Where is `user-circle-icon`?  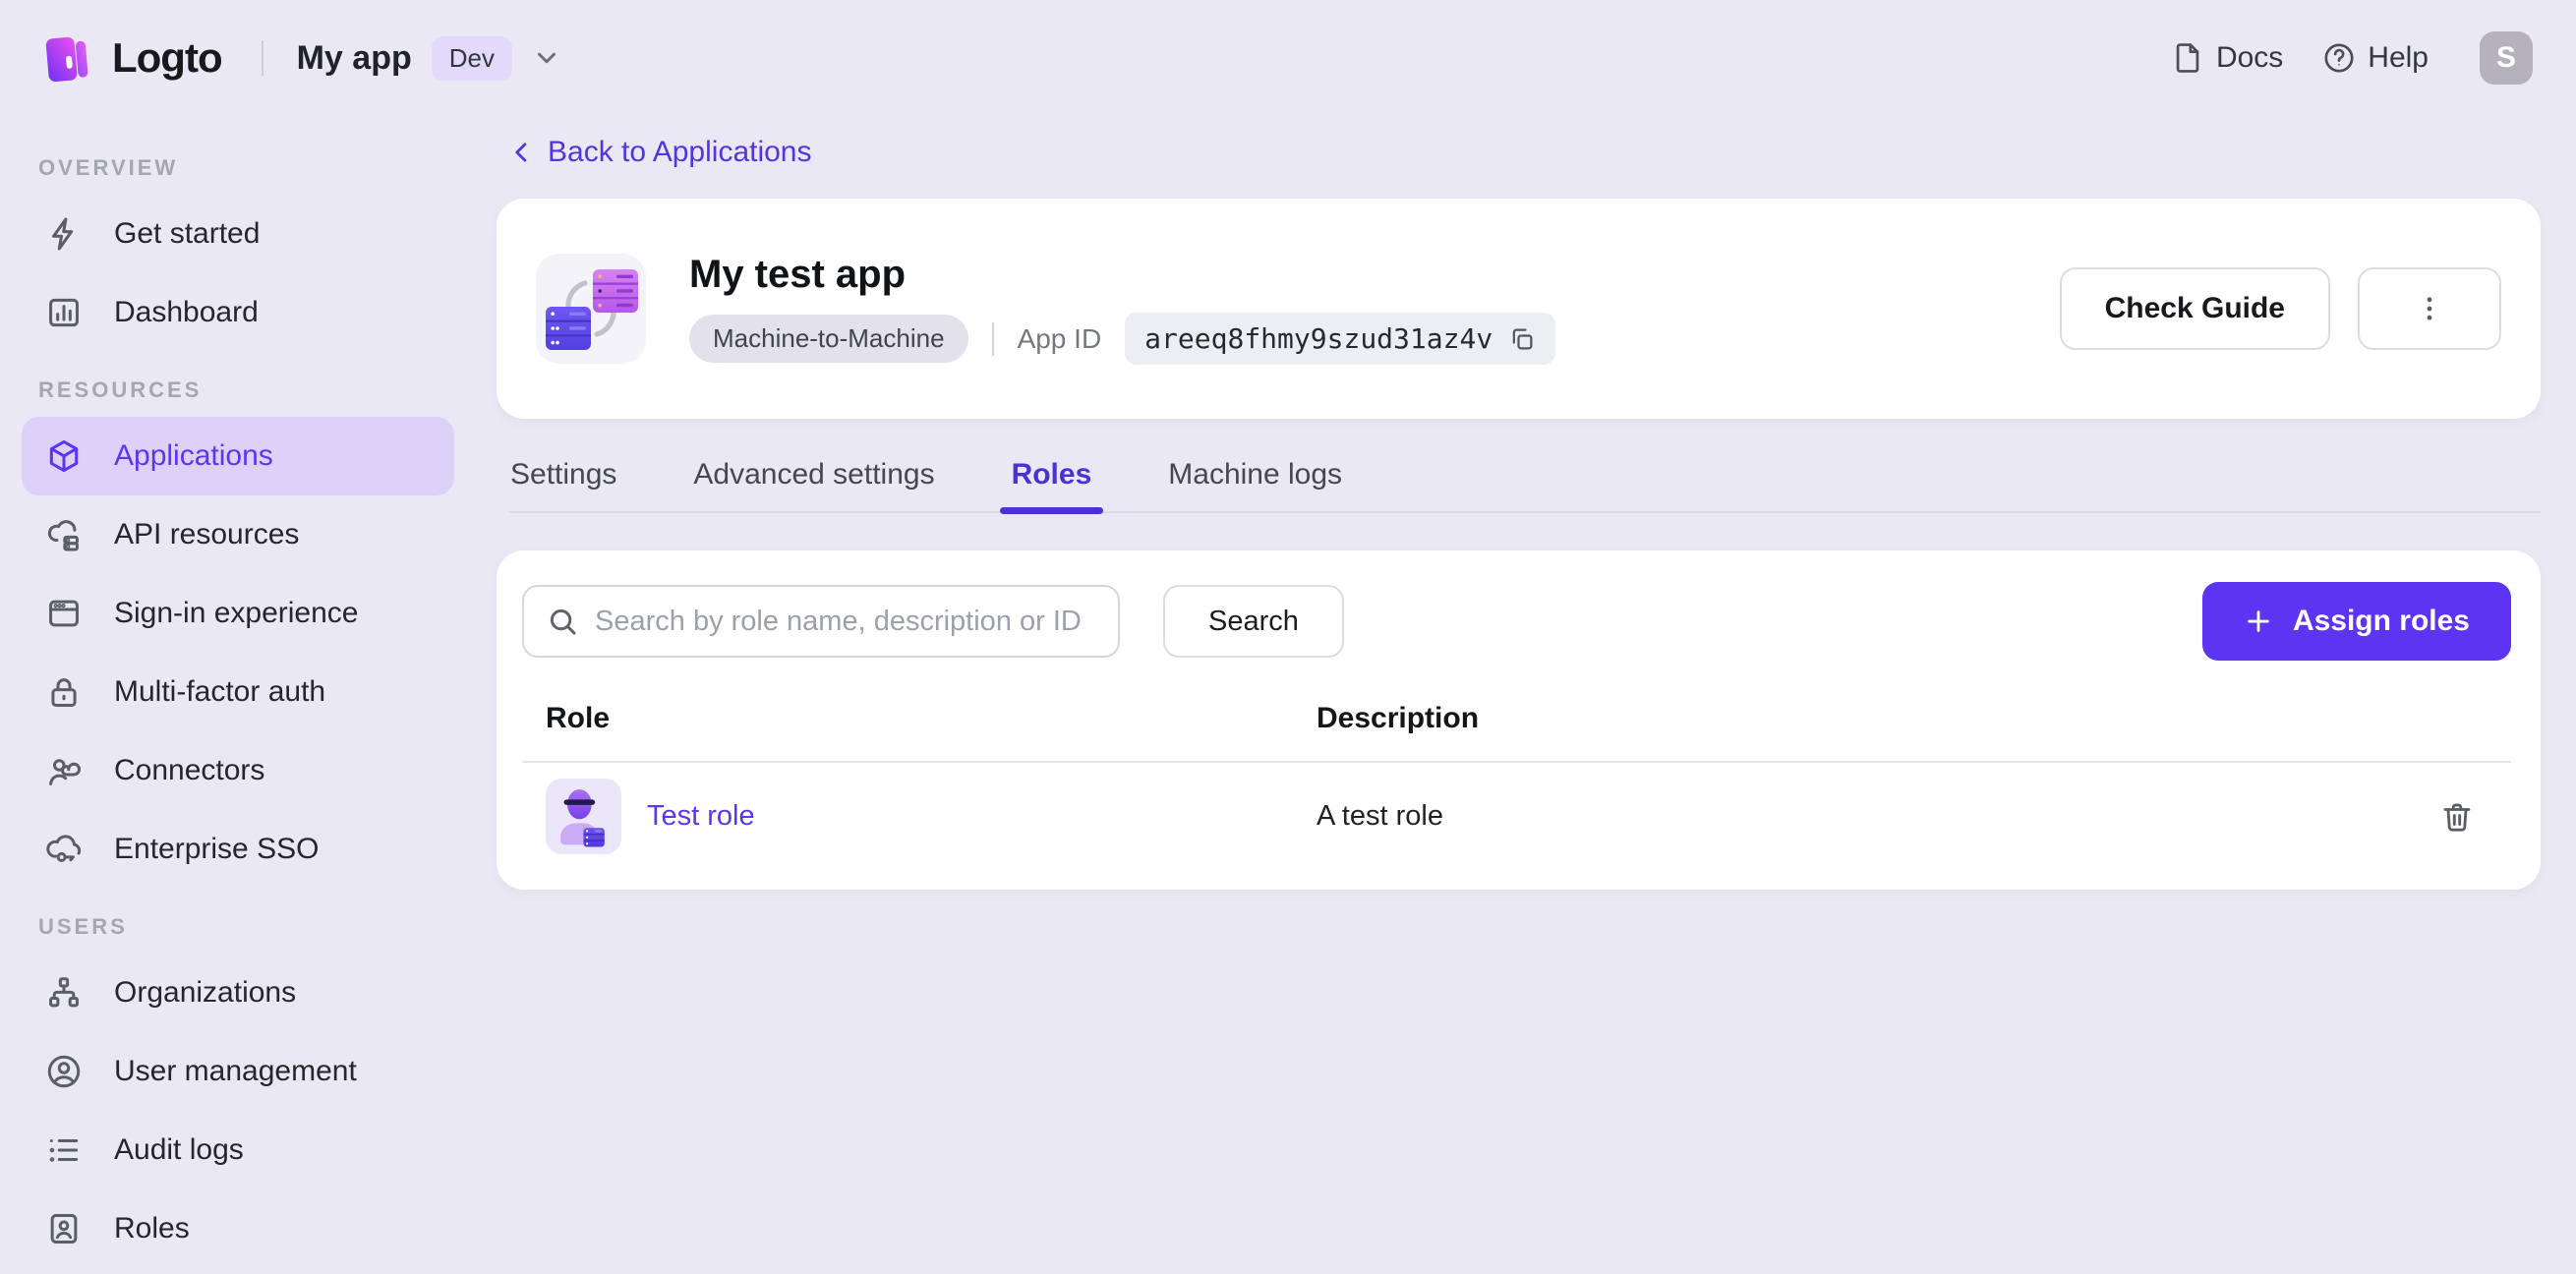
user-circle-icon is located at coordinates (64, 1071).